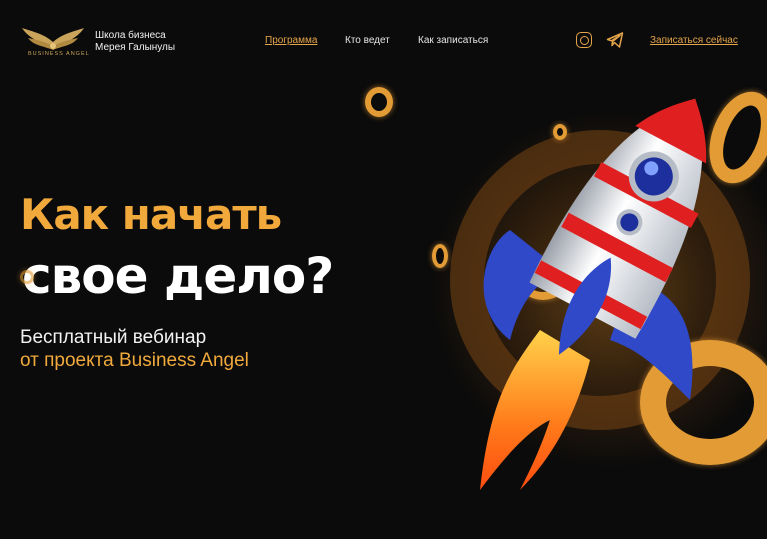 The image size is (767, 539). I want to click on brand-line-2: Мерея Галынулы, so click(135, 47).